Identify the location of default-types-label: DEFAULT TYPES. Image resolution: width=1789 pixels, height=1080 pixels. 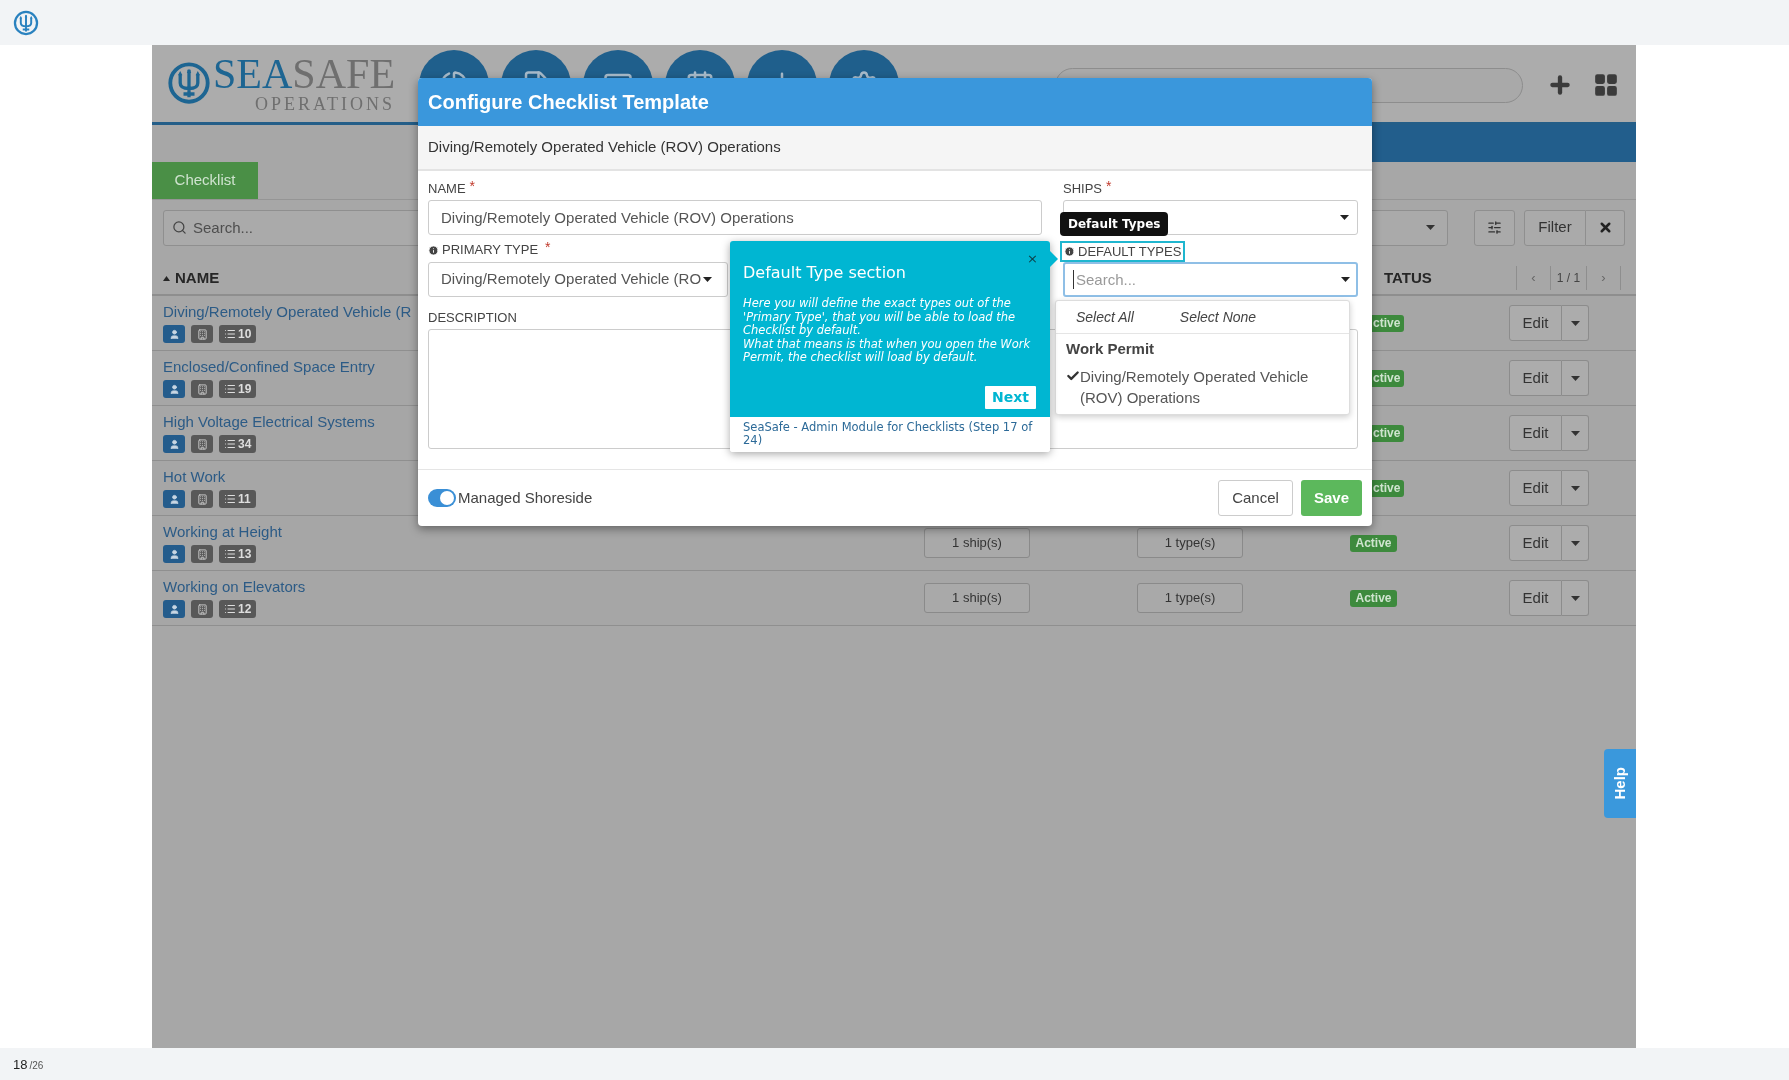
(1123, 251).